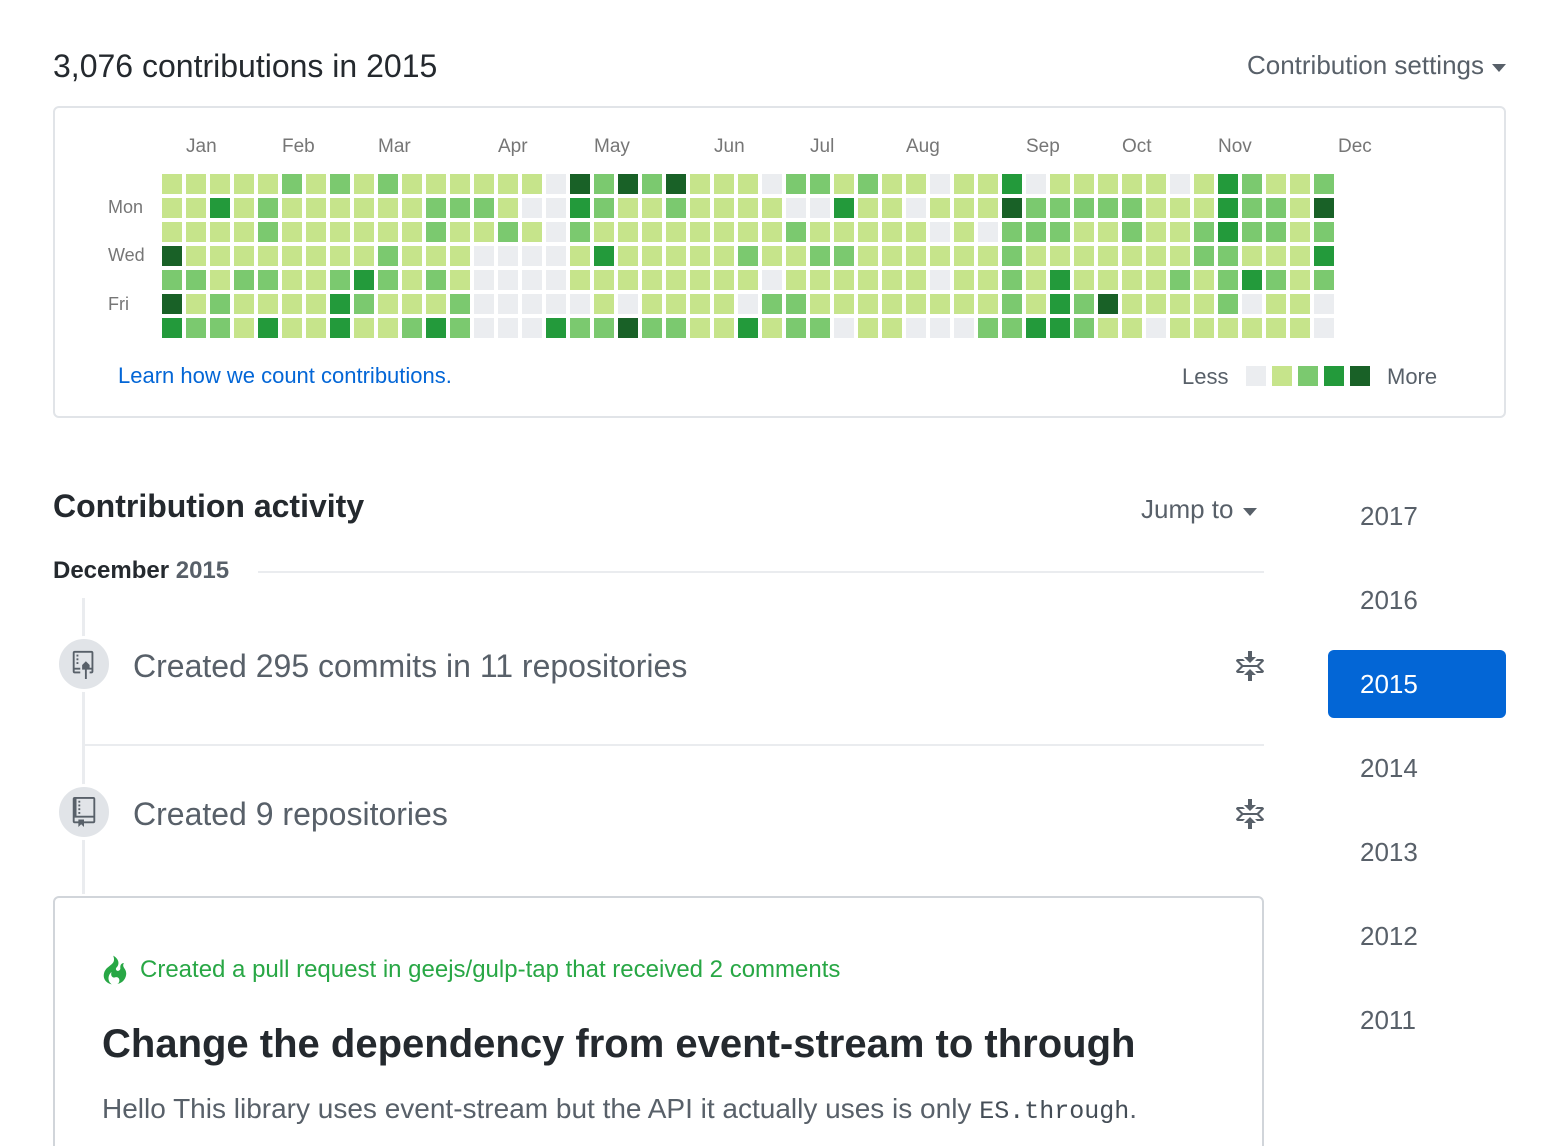  Describe the element at coordinates (1417, 852) in the screenshot. I see `year-item-2013: 2013` at that location.